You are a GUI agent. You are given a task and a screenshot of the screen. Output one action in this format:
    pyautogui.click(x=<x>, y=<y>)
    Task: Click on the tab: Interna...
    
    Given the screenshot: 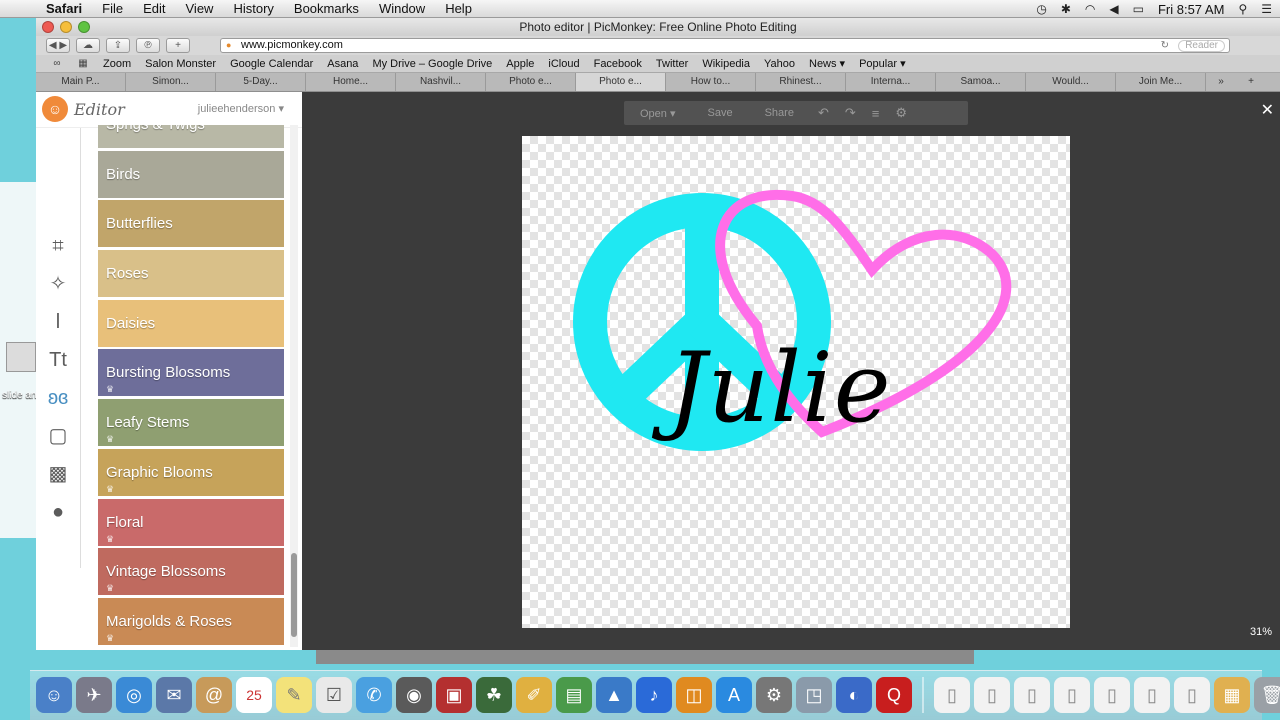 What is the action you would take?
    pyautogui.click(x=891, y=82)
    